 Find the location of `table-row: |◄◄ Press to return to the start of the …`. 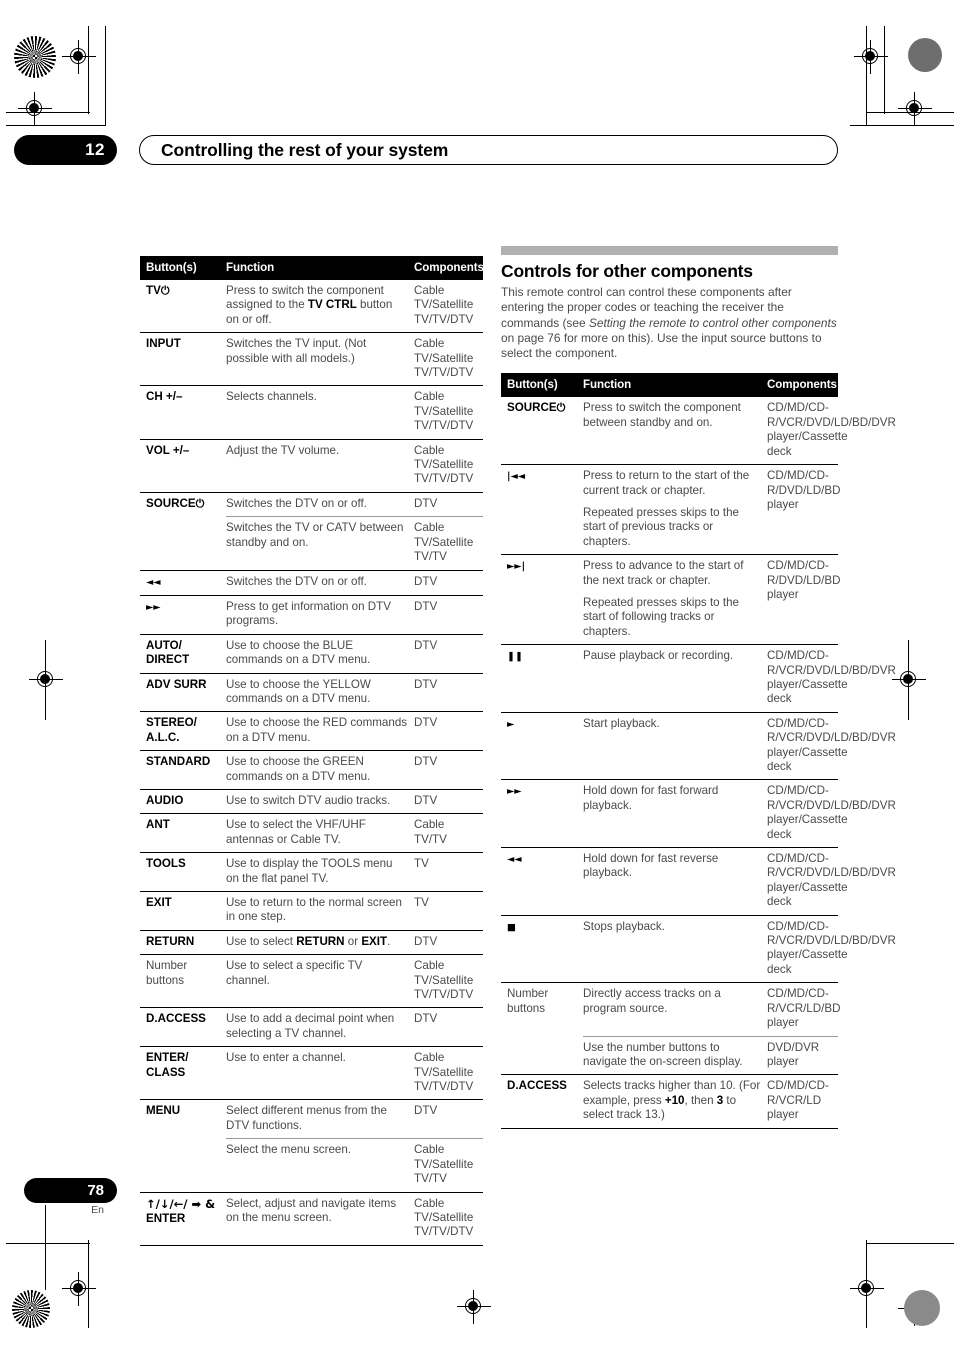

table-row: |◄◄ Press to return to the start of the … is located at coordinates (670, 509).